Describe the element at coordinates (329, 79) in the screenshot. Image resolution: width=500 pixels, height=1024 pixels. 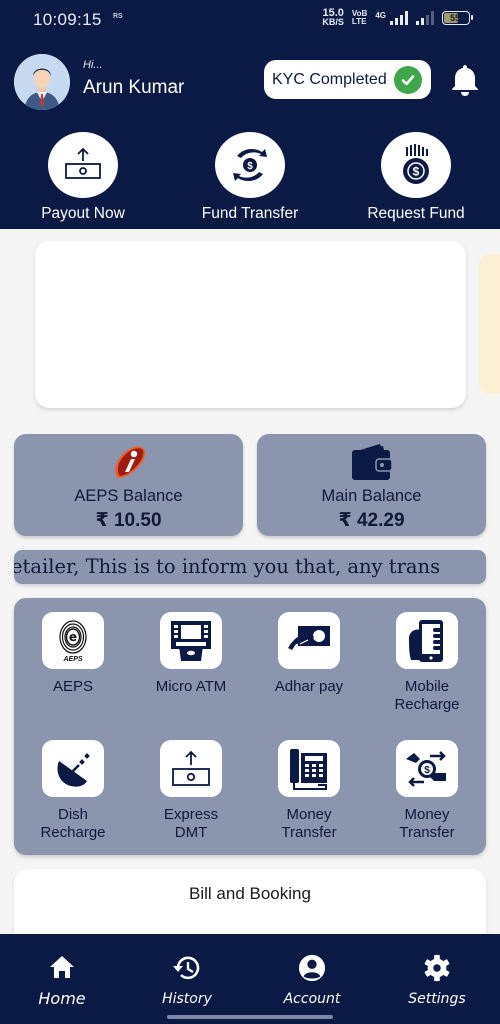
I see `kyc-label: KYC Completed` at that location.